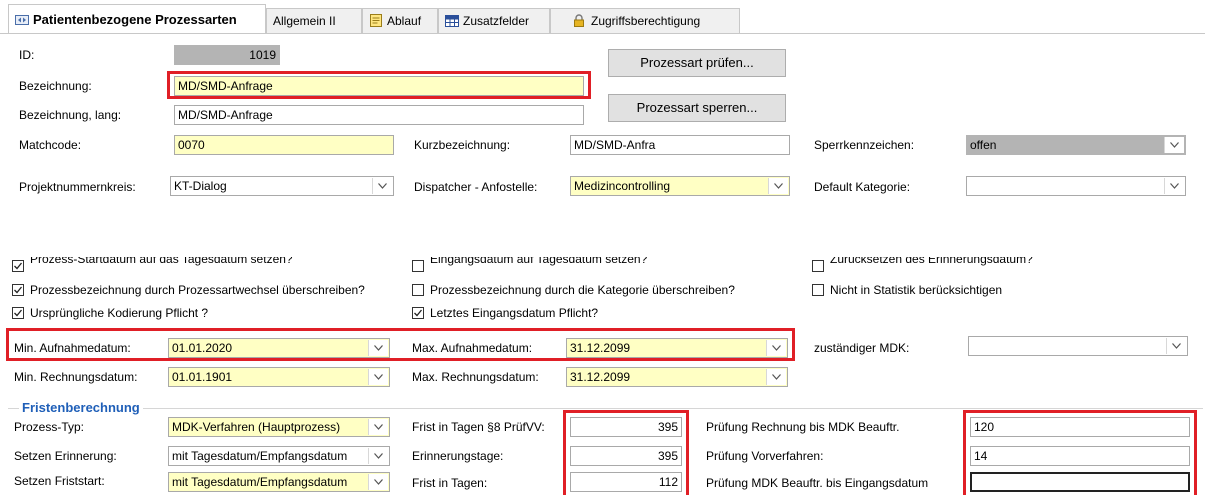  What do you see at coordinates (677, 377) in the screenshot?
I see `max-rechnungsdatum-select: 31.12.2099` at bounding box center [677, 377].